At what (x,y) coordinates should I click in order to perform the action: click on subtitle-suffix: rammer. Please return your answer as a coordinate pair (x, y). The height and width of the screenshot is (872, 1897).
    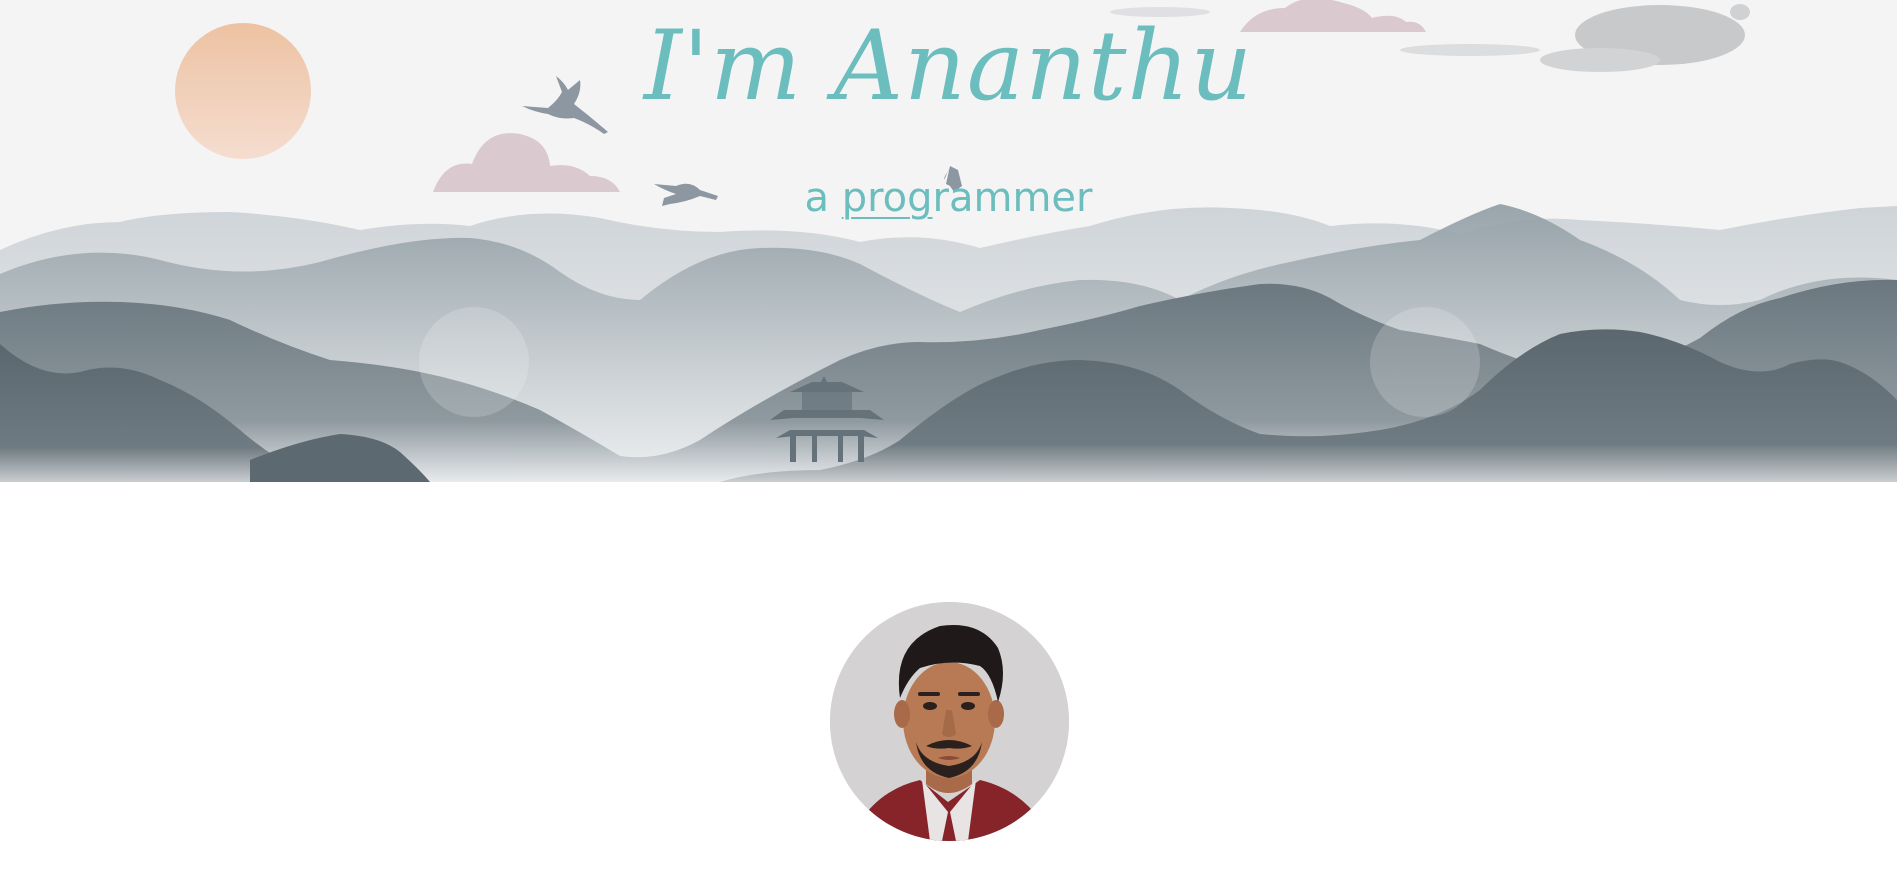
    Looking at the image, I should click on (1012, 198).